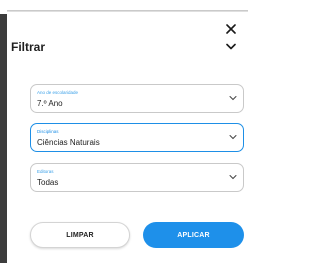  What do you see at coordinates (45, 171) in the screenshot?
I see `field-label: Editoras` at bounding box center [45, 171].